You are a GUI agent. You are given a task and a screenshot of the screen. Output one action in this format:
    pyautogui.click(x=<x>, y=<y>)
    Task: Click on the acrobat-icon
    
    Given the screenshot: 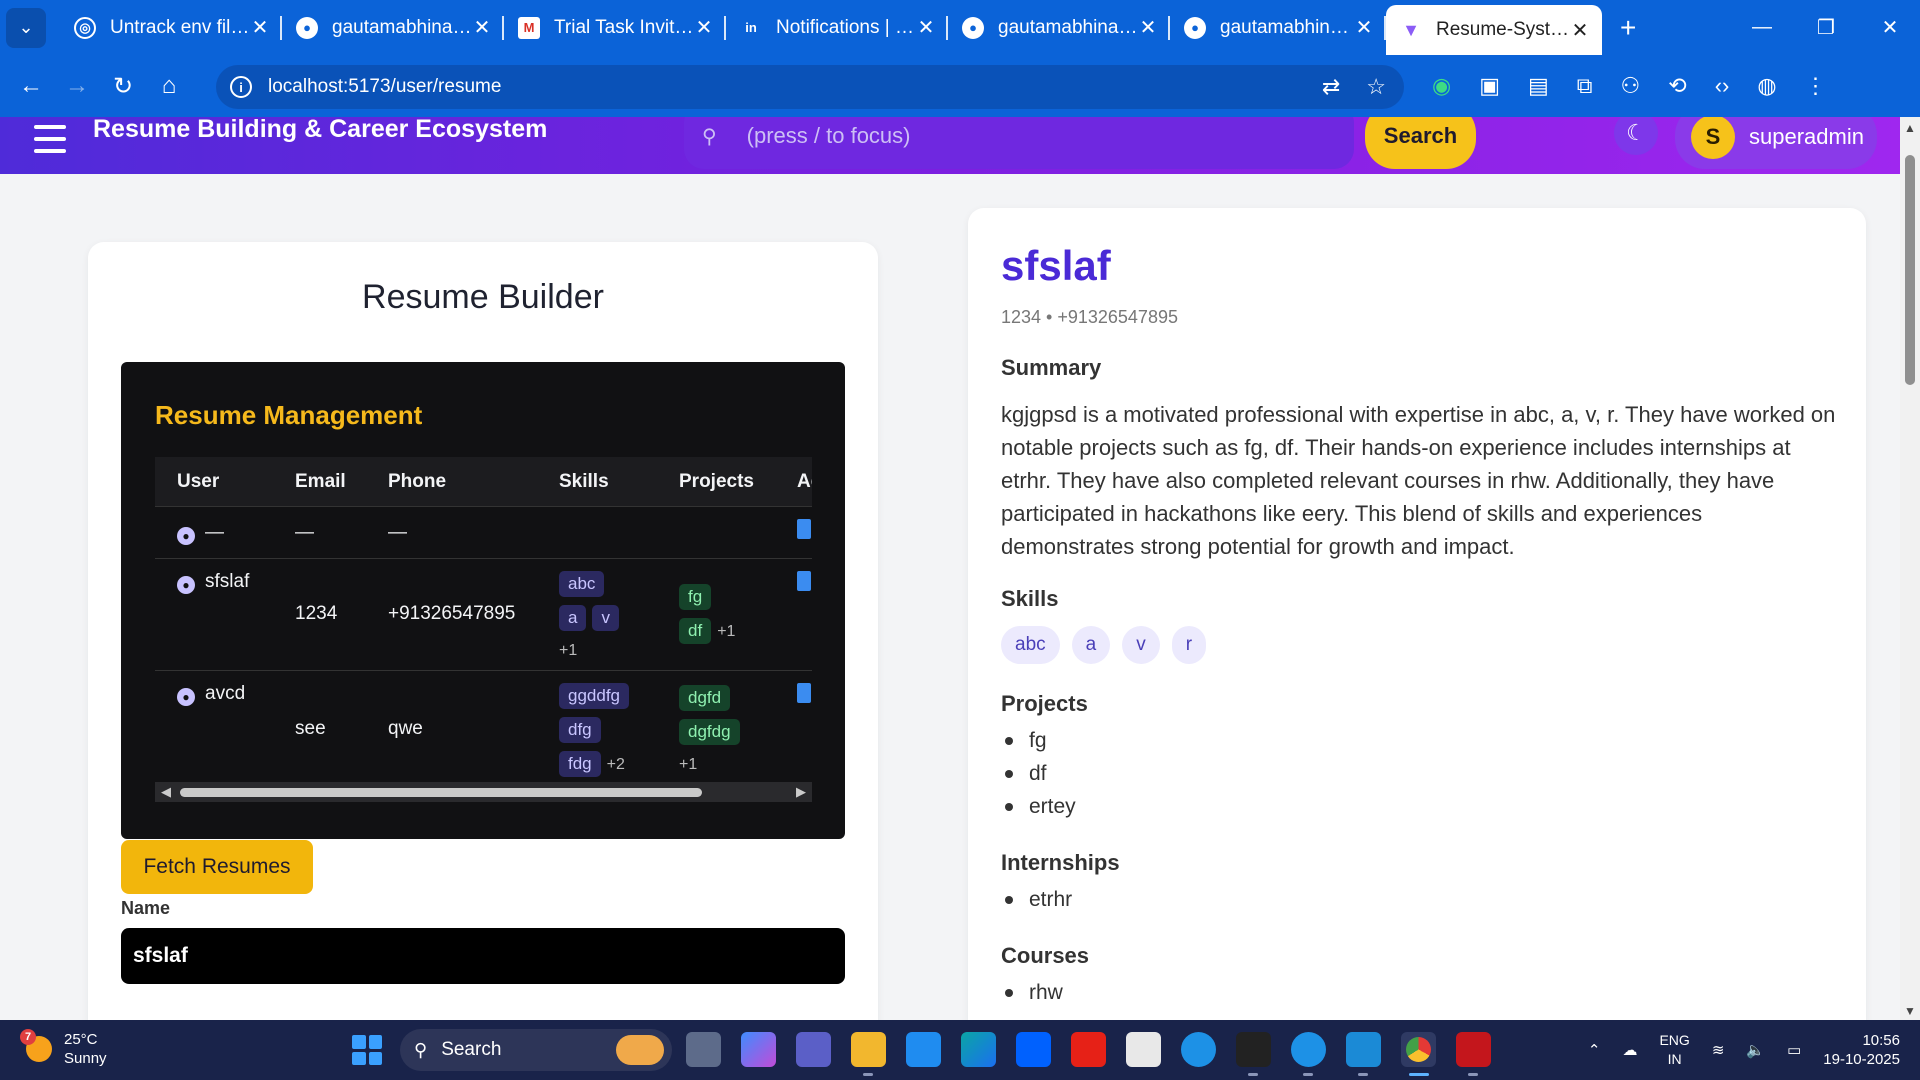 What is the action you would take?
    pyautogui.click(x=1473, y=1054)
    